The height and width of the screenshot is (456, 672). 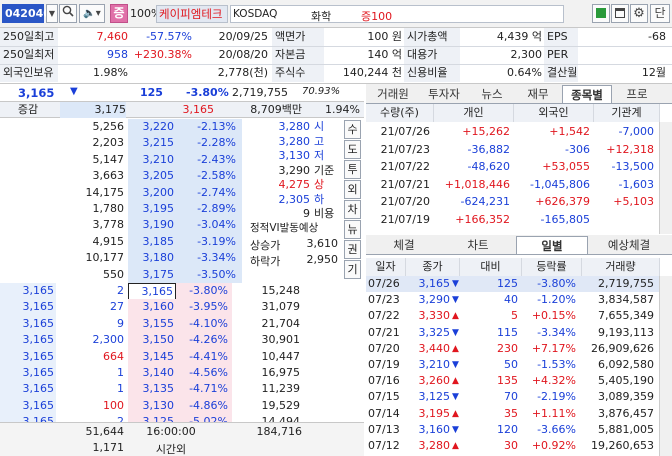 I want to click on header-value: 1.94%, so click(x=342, y=109).